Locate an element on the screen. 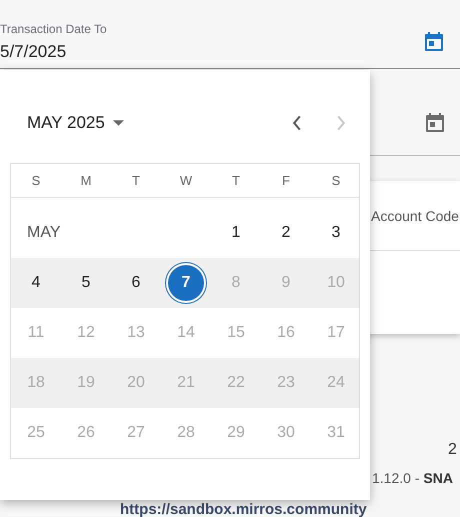 This screenshot has width=460, height=517. footer-text: 2 is located at coordinates (452, 450).